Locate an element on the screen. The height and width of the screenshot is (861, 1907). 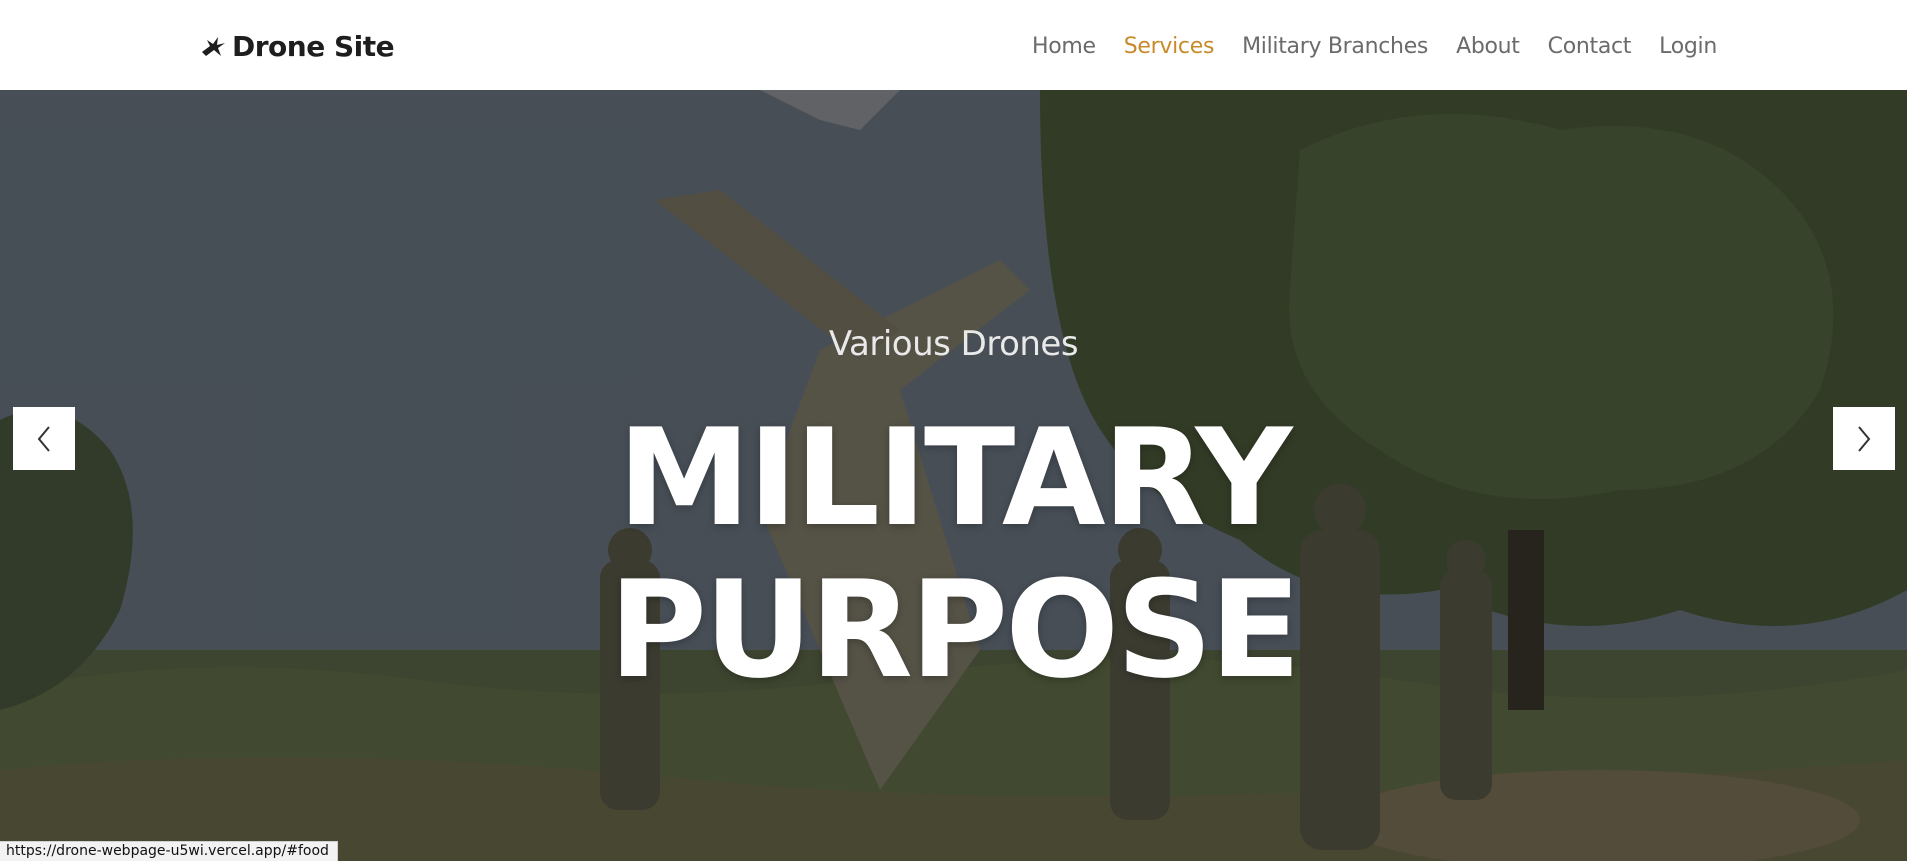
nav-link-home: Home is located at coordinates (1064, 46).